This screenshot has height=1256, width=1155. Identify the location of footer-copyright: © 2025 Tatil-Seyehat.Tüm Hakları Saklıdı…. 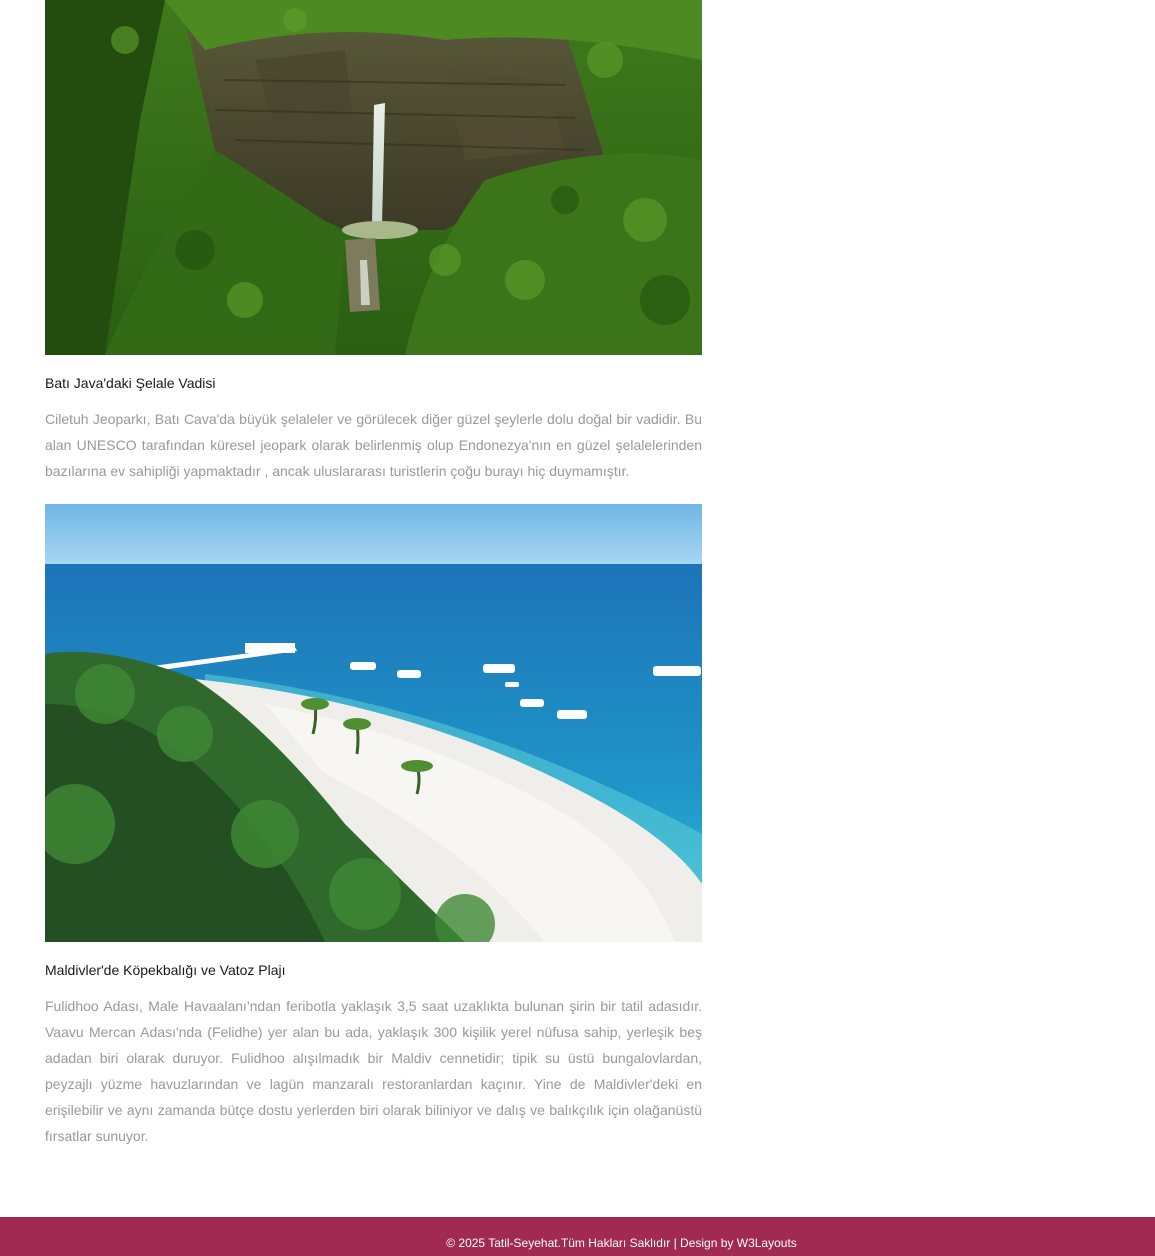
(621, 1243).